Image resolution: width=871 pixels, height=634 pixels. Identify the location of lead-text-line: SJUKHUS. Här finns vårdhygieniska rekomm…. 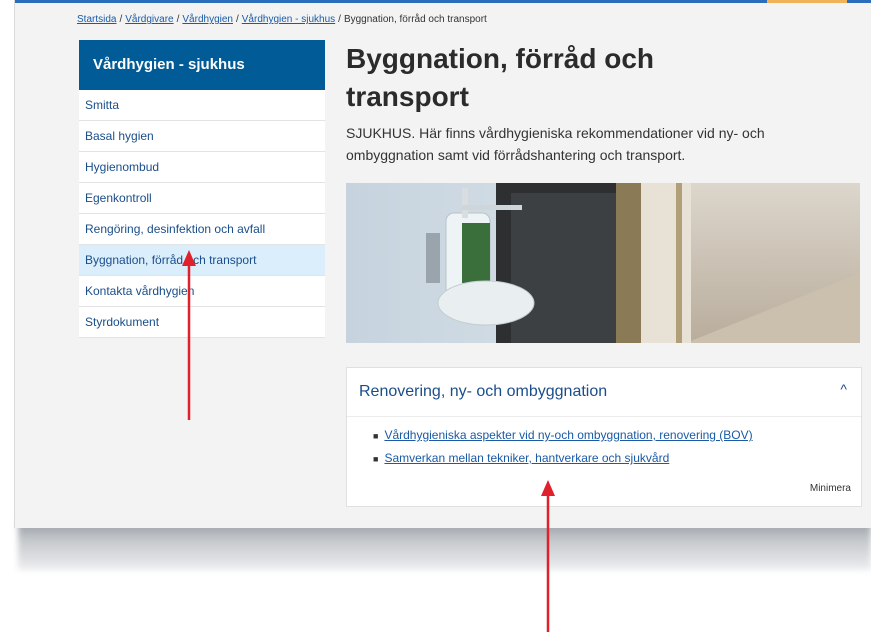
(555, 133).